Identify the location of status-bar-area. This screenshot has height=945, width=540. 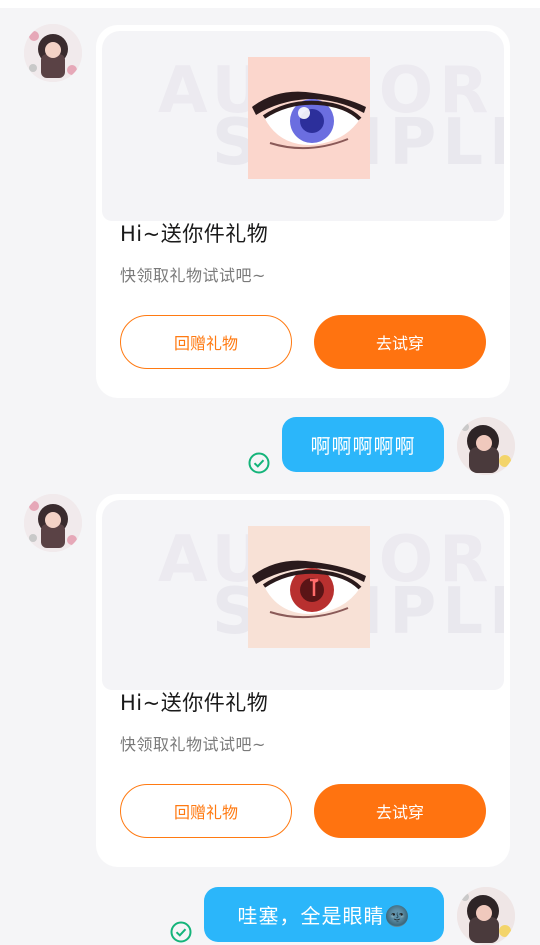
(270, 4).